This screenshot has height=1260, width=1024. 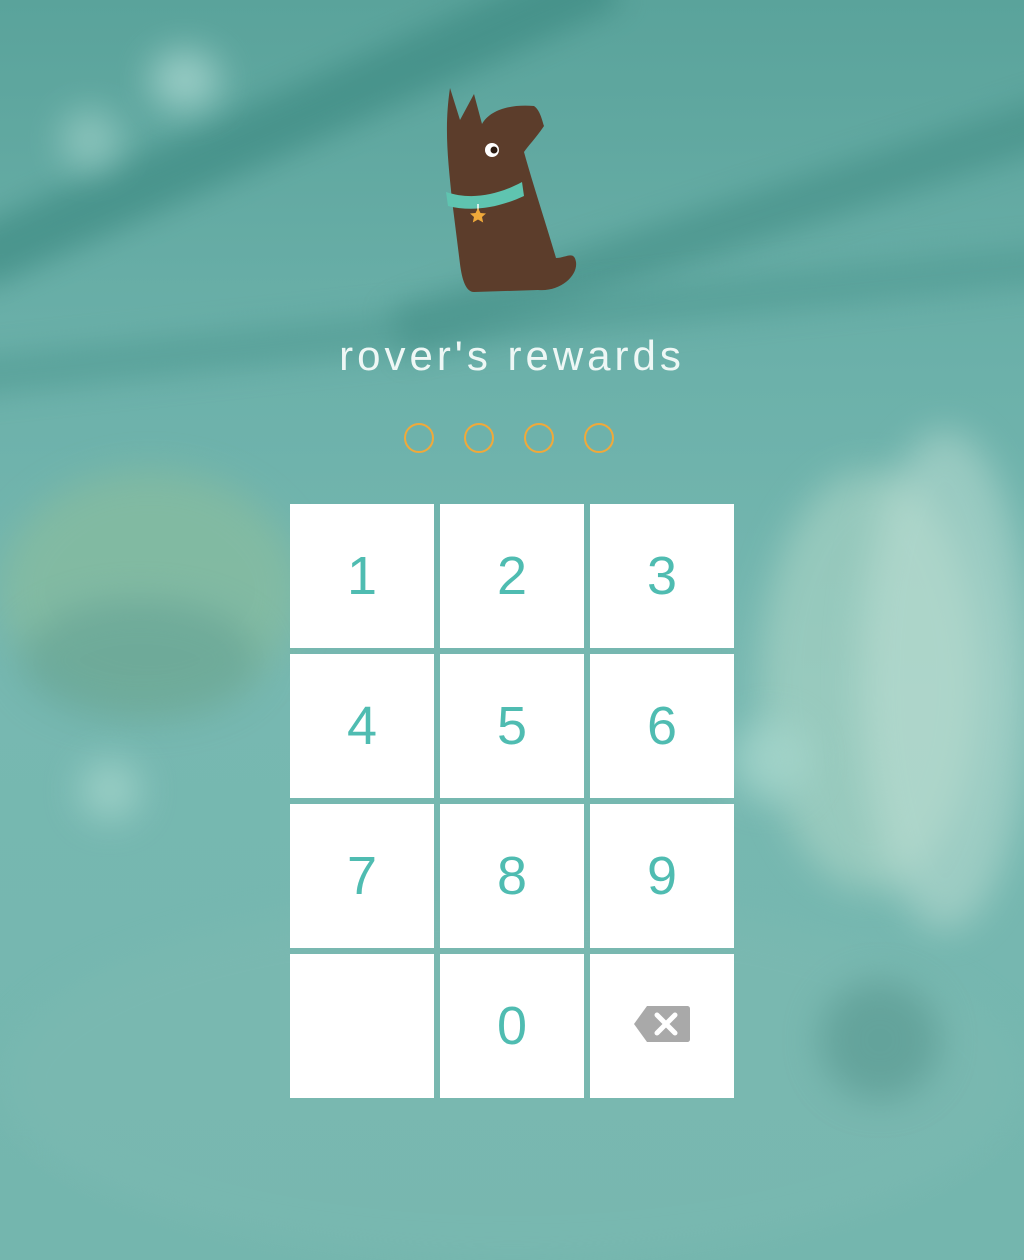 I want to click on key-9-button: 9, so click(x=662, y=876).